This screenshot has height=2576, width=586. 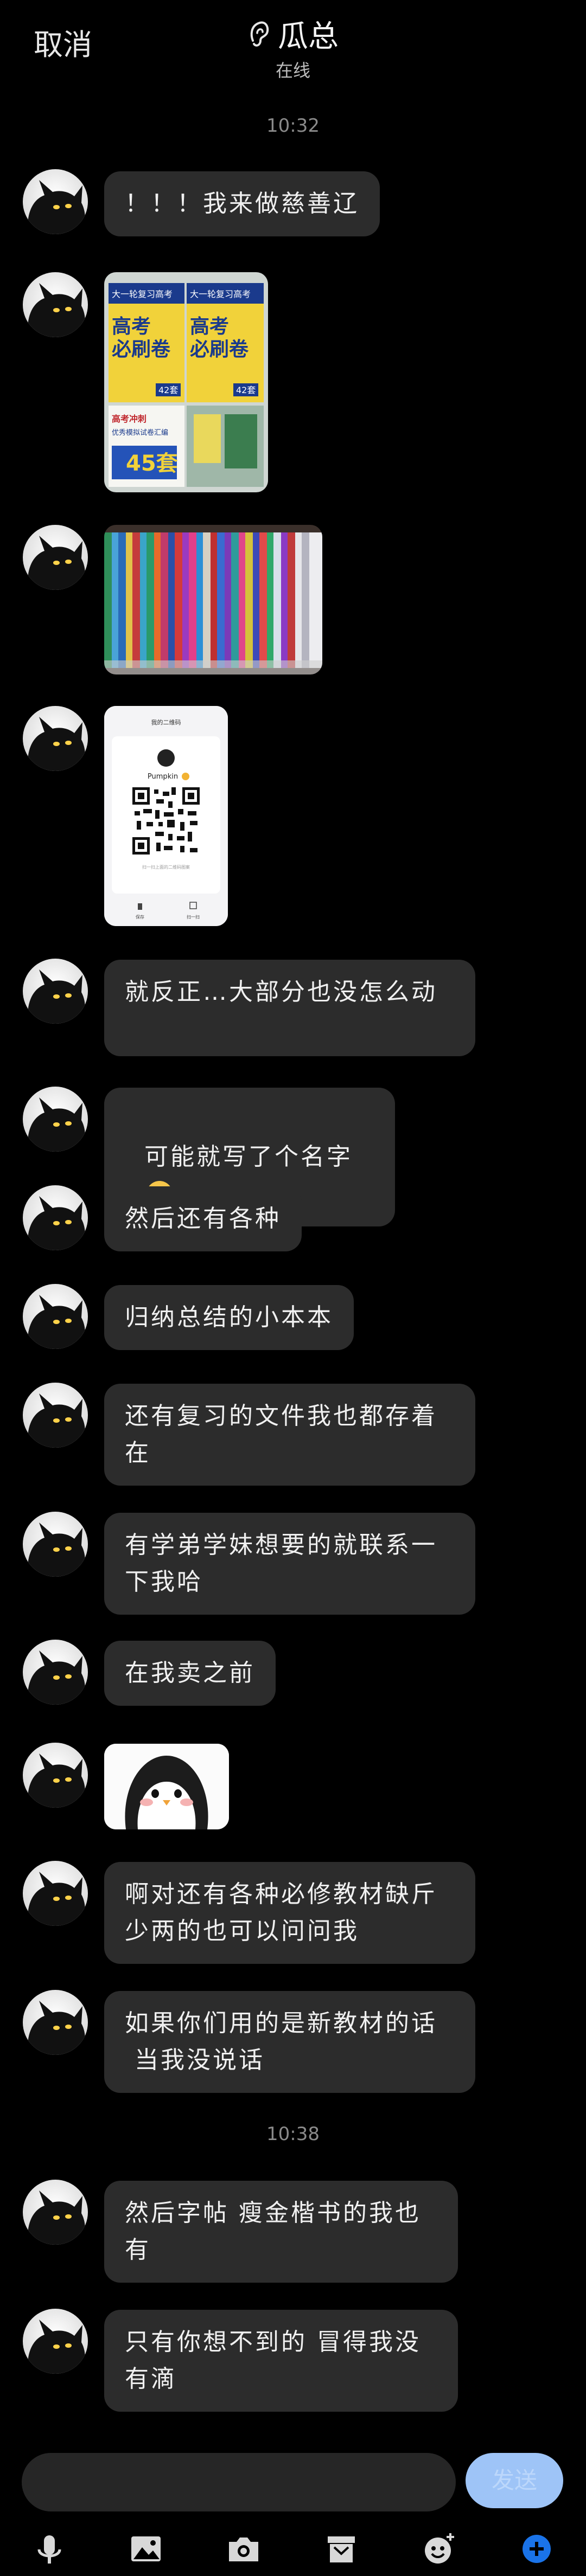 What do you see at coordinates (166, 816) in the screenshot?
I see `qr-code-screenshot: 我的二维码 Pumpkin 扫一扫上面的二维码图案 保存 扫一扫` at bounding box center [166, 816].